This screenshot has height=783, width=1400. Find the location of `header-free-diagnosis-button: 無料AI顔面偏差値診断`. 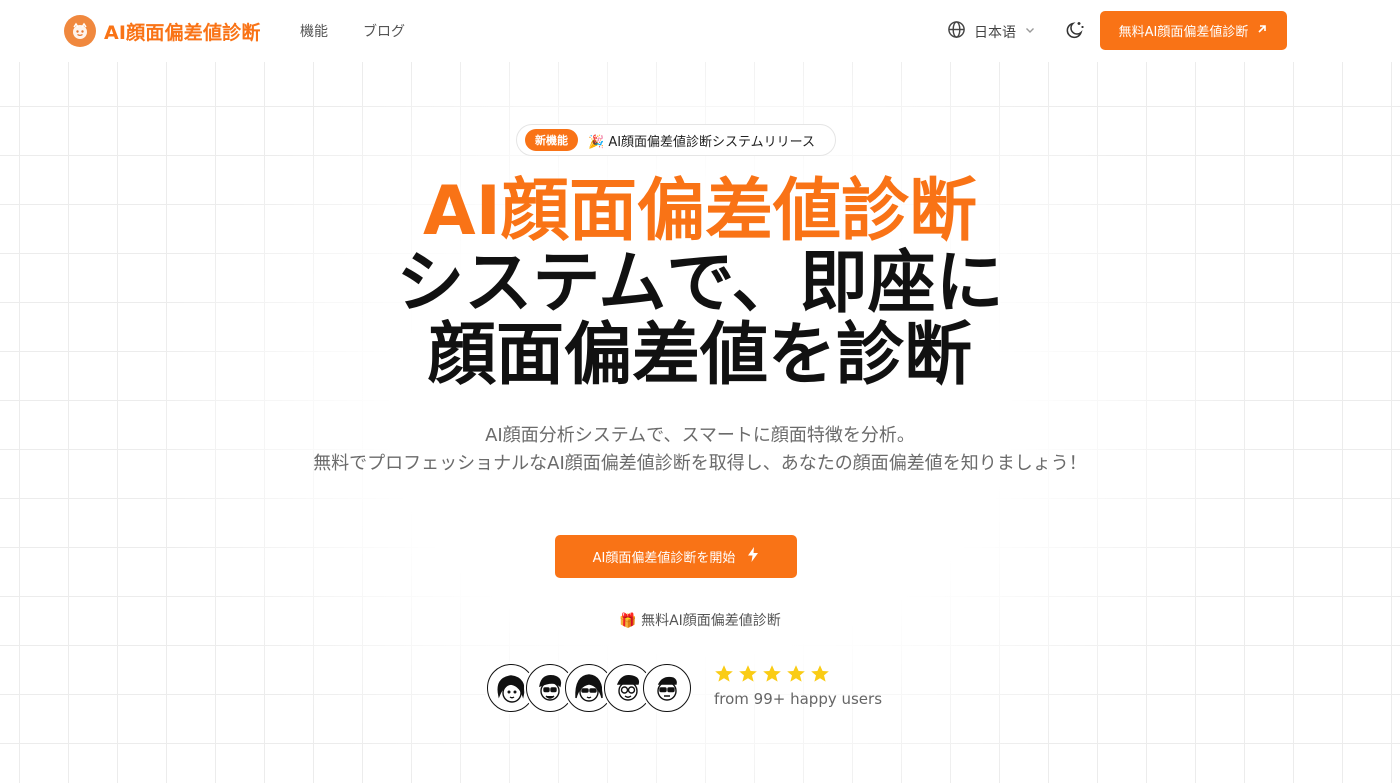

header-free-diagnosis-button: 無料AI顔面偏差値診断 is located at coordinates (1193, 30).